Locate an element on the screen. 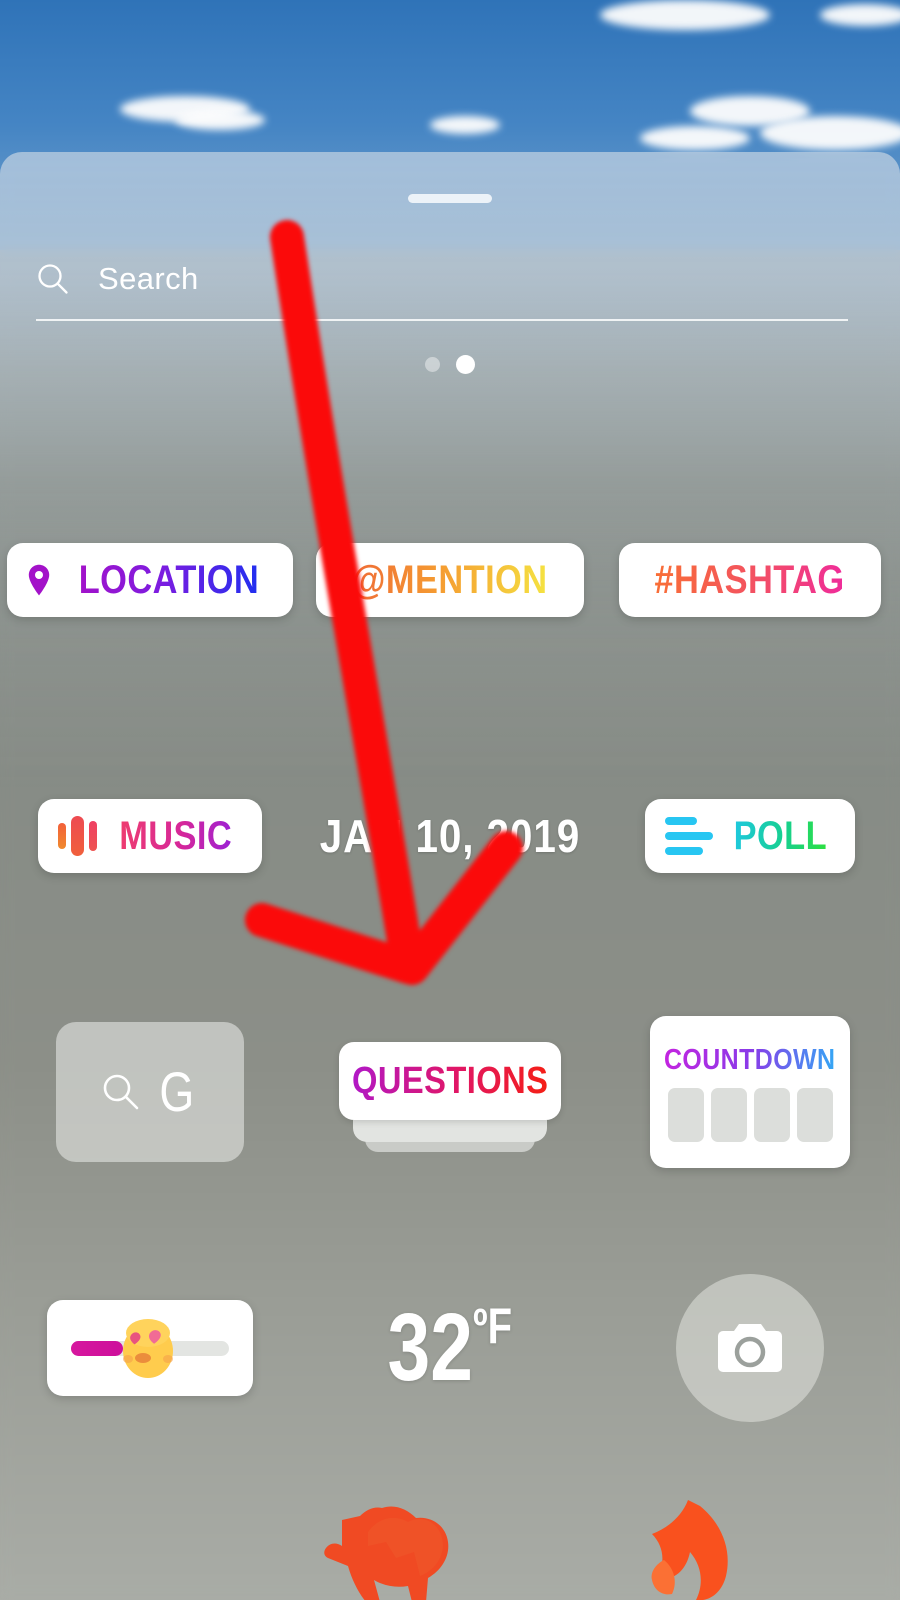 The image size is (900, 1600). sticker-cell-countdown: COUNTDOWN is located at coordinates (750, 1092).